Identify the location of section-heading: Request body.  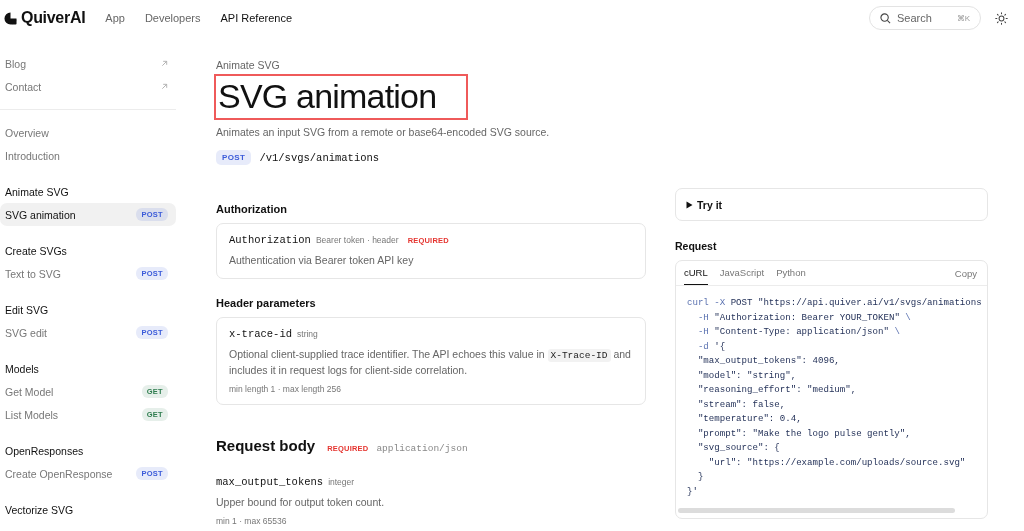
(266, 445).